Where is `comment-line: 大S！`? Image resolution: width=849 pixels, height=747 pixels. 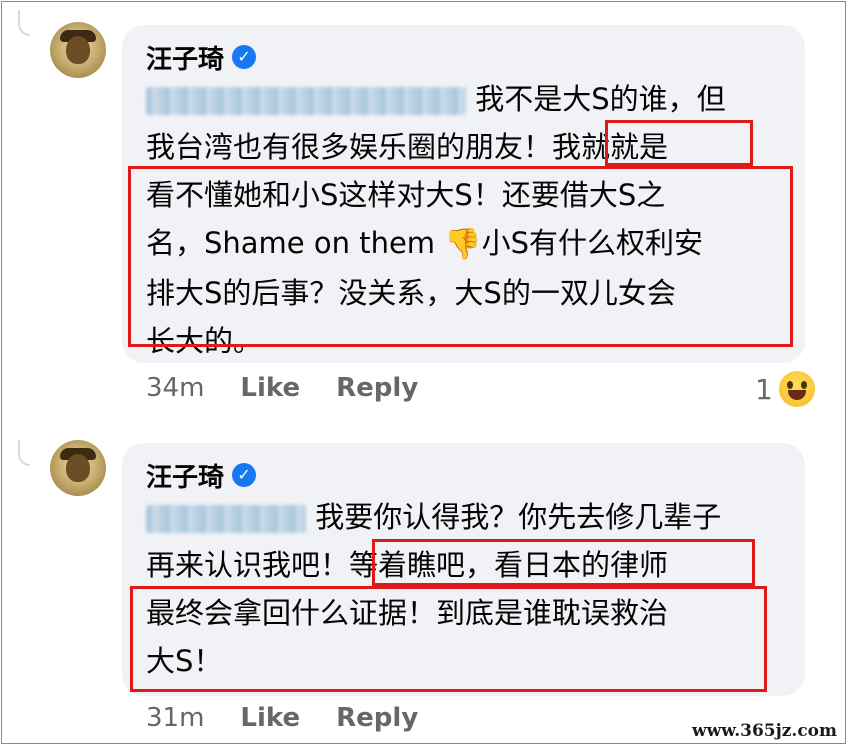 comment-line: 大S！ is located at coordinates (184, 661).